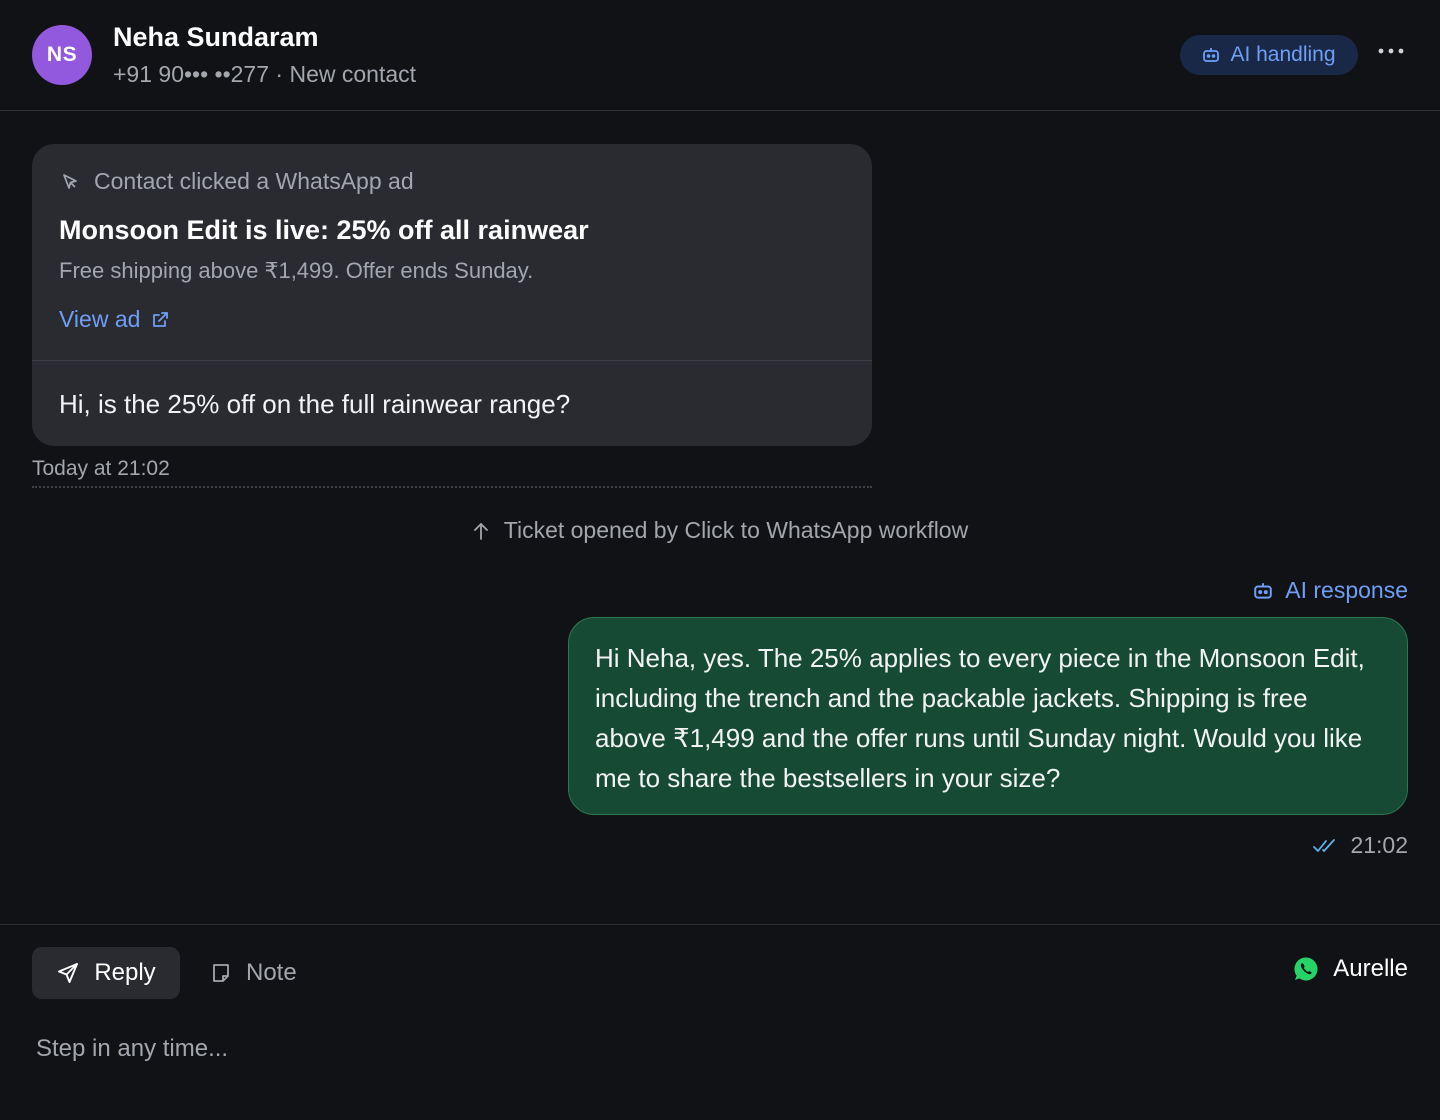 Image resolution: width=1440 pixels, height=1120 pixels. What do you see at coordinates (254, 181) in the screenshot?
I see `ad-source-text: Contact clicked a WhatsApp ad` at bounding box center [254, 181].